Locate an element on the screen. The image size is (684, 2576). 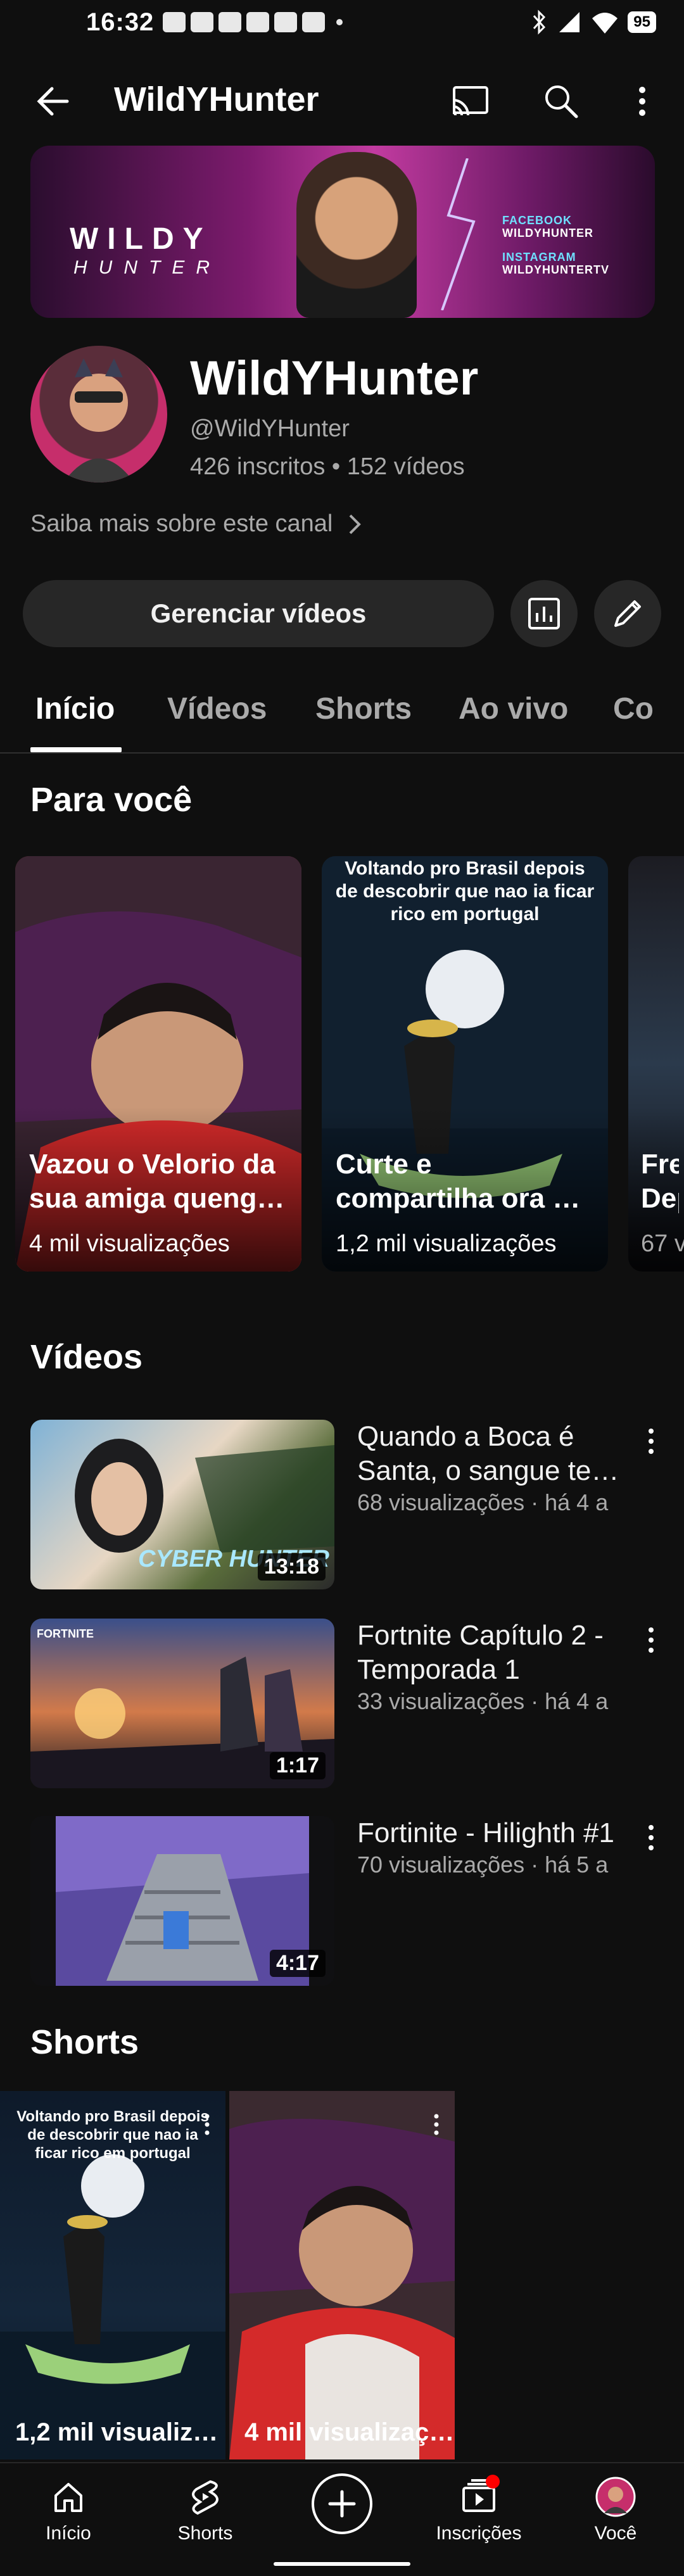
you-avatar is located at coordinates (615, 2497).